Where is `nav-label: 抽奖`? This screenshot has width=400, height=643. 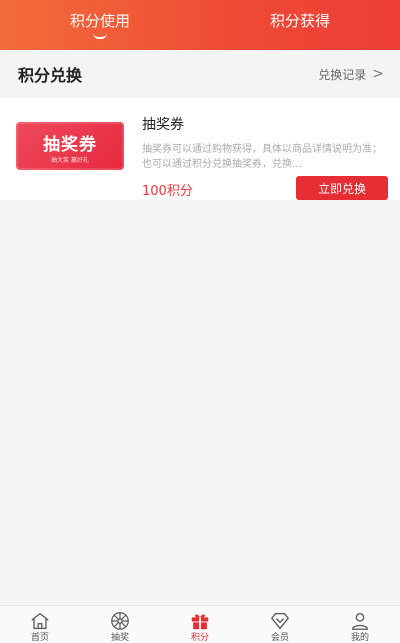
nav-label: 抽奖 is located at coordinates (119, 638).